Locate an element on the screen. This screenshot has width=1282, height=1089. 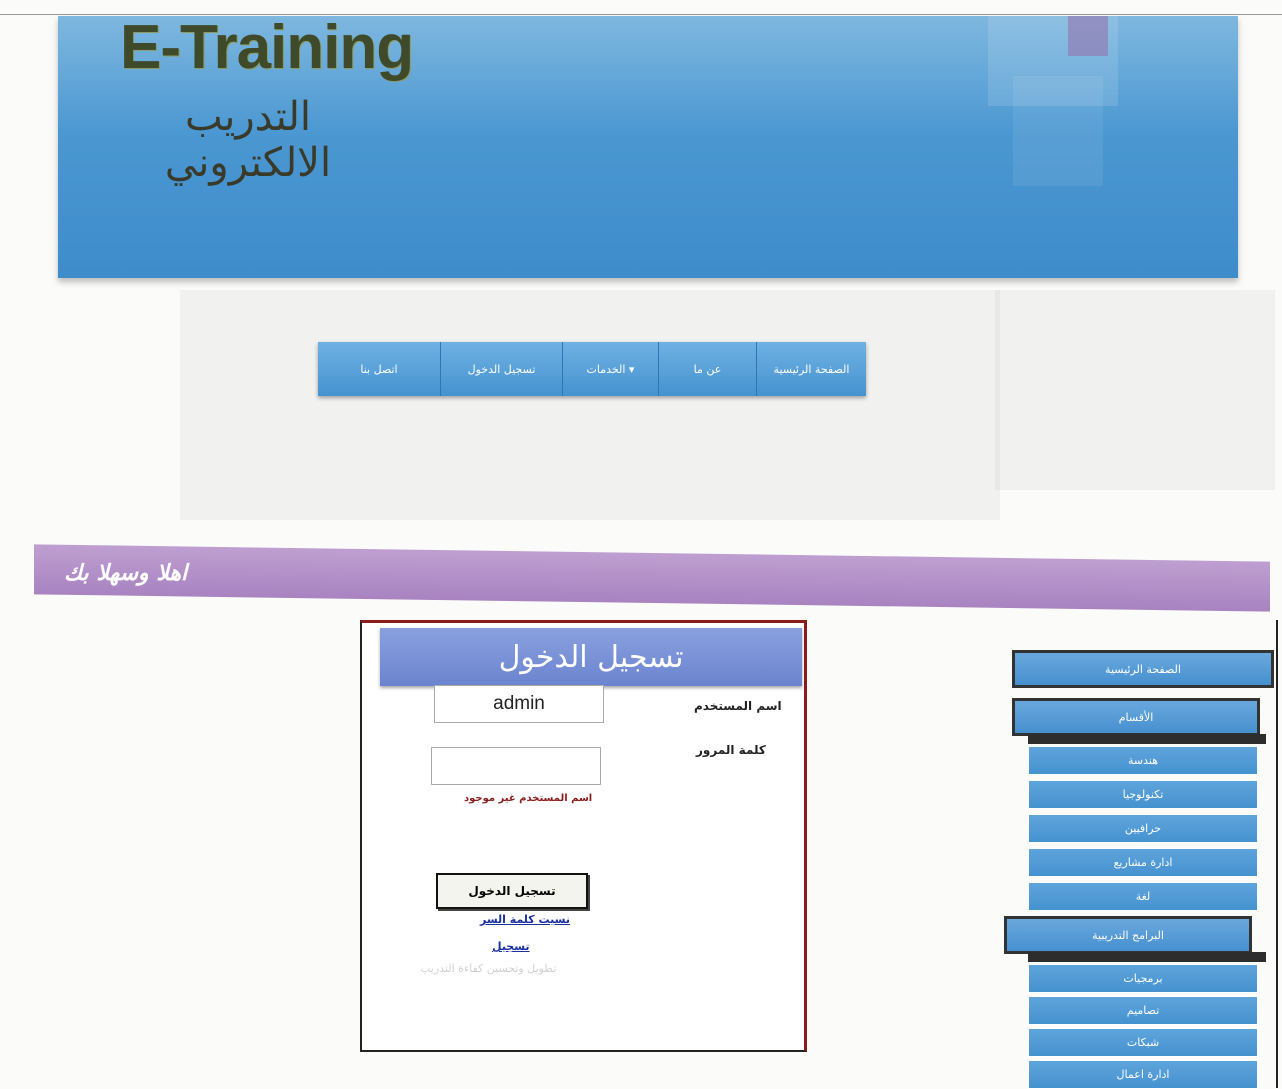
sidebar-item-project-management: ادارة مشاريع is located at coordinates (1143, 862).